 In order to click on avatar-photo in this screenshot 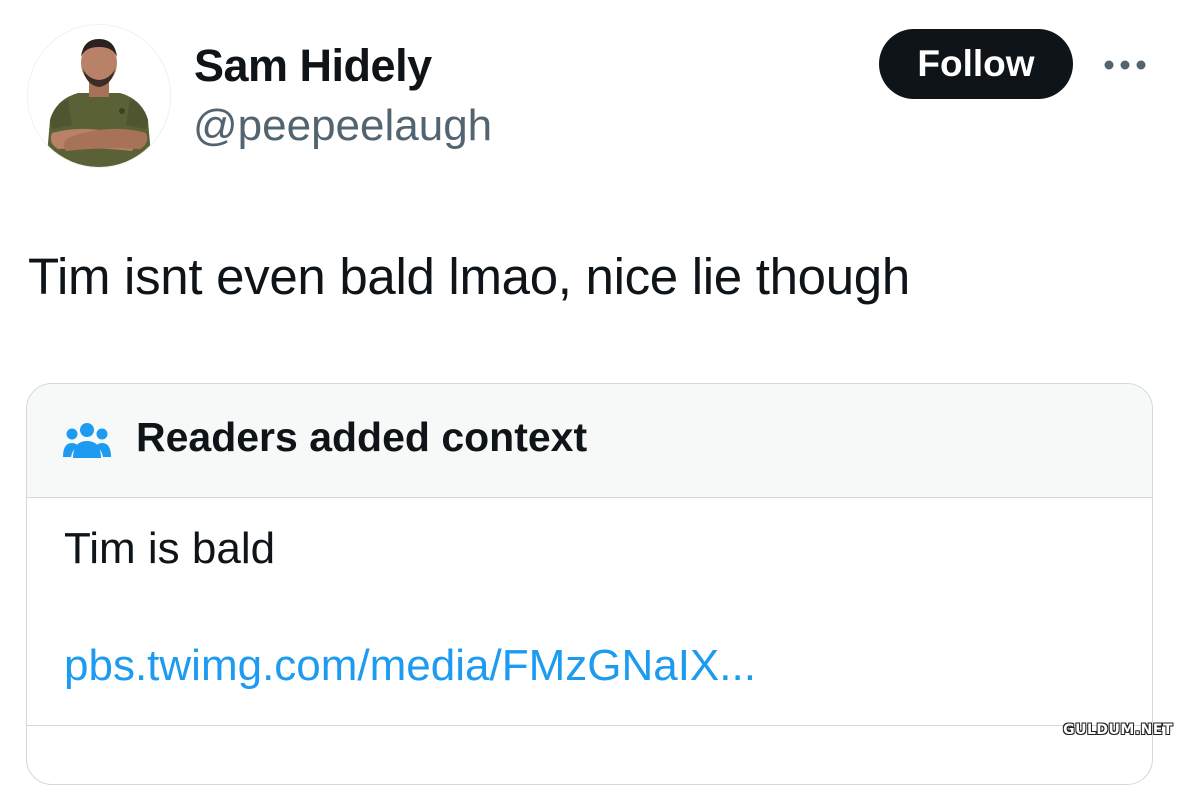, I will do `click(99, 96)`.